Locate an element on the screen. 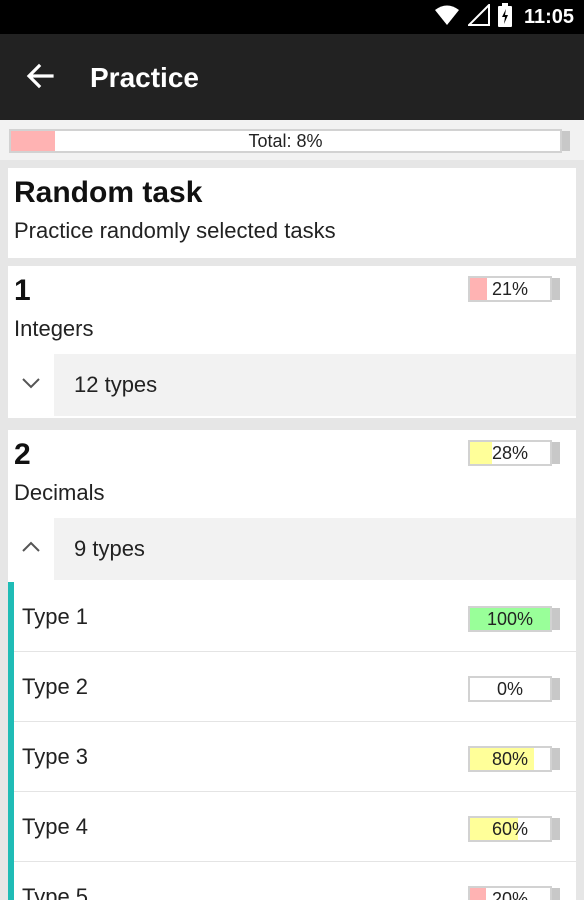 The height and width of the screenshot is (900, 584). type-progress-label: 20% is located at coordinates (510, 894).